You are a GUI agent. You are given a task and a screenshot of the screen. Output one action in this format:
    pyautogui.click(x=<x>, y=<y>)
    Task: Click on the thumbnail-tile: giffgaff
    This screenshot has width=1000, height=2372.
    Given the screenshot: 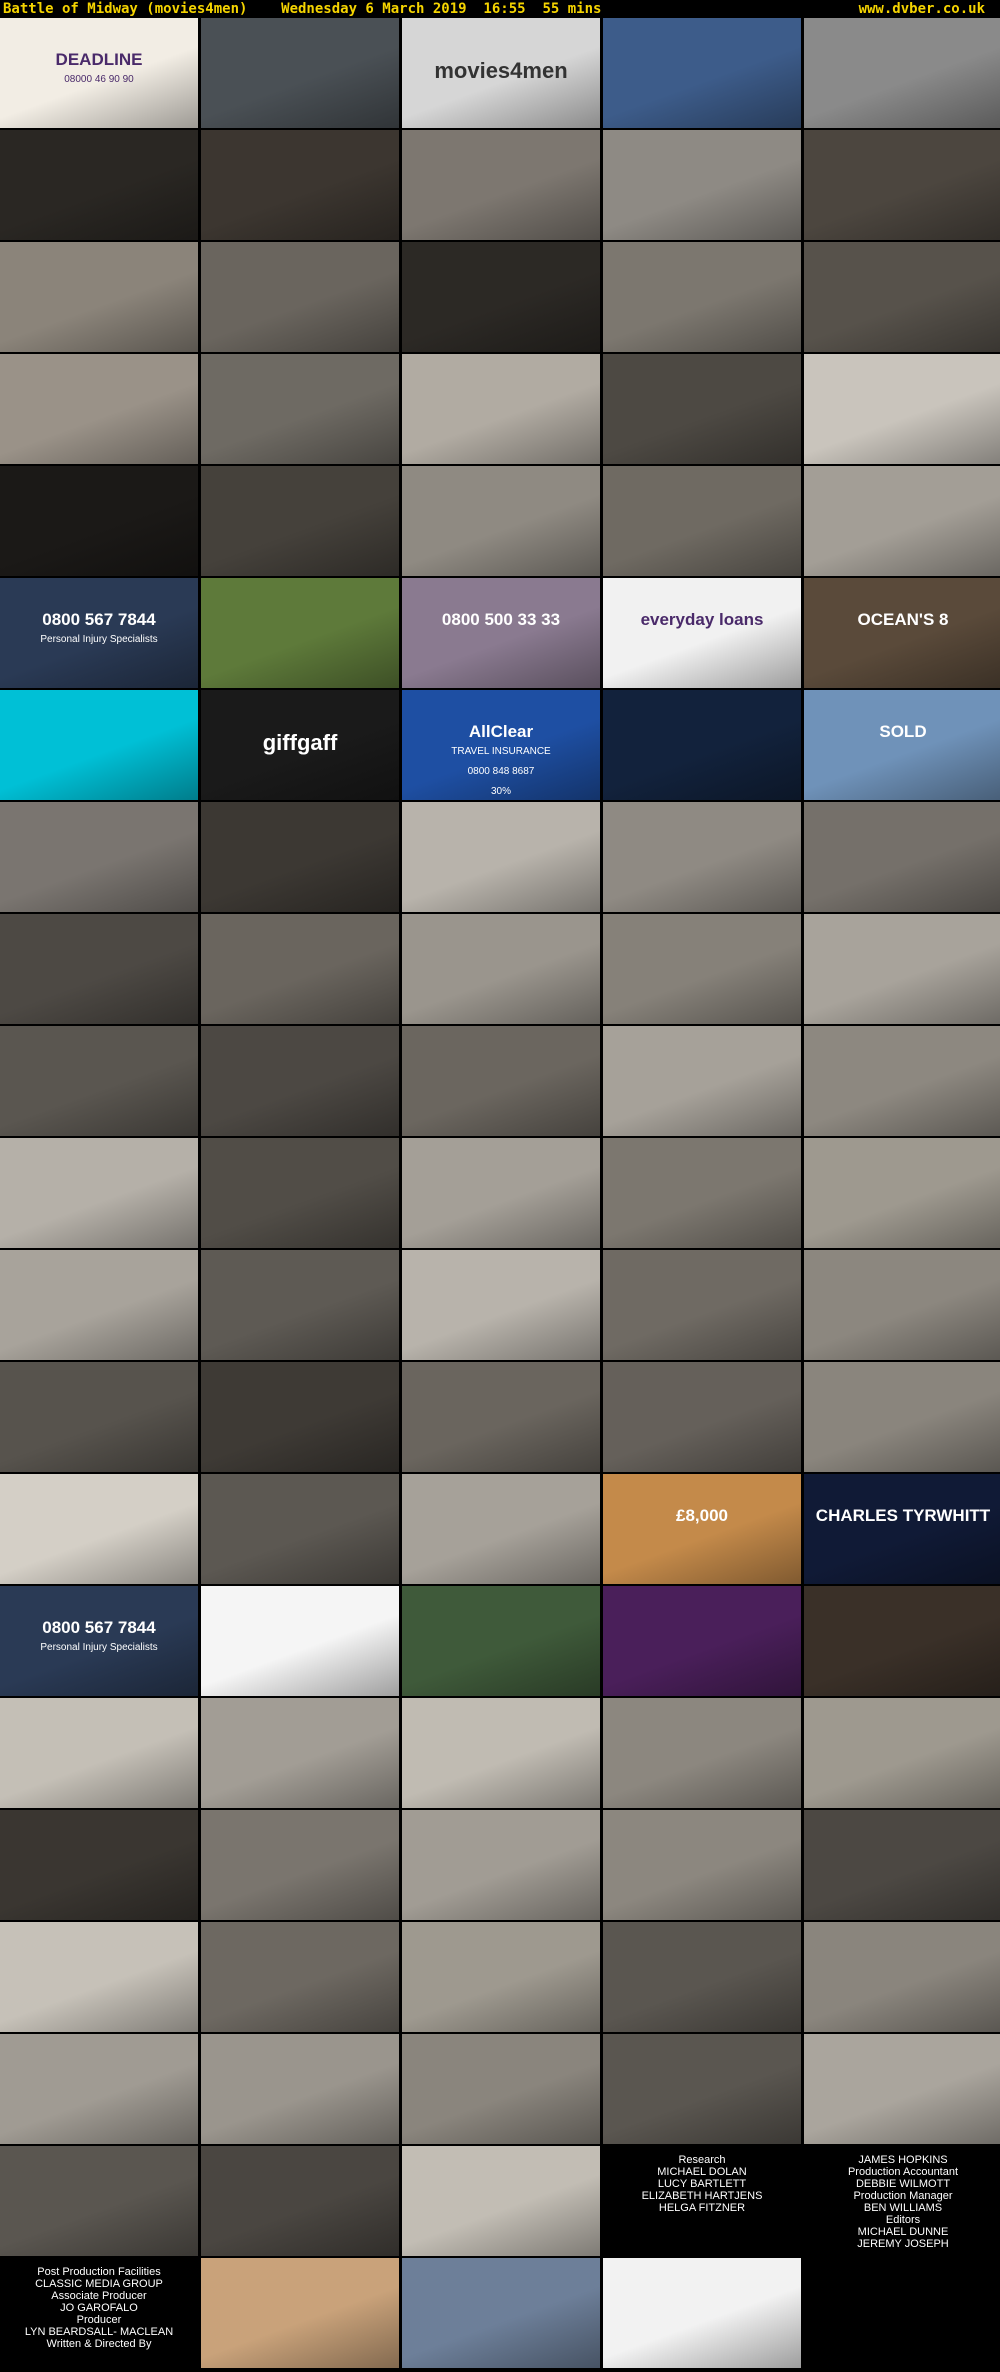 What is the action you would take?
    pyautogui.click(x=300, y=745)
    